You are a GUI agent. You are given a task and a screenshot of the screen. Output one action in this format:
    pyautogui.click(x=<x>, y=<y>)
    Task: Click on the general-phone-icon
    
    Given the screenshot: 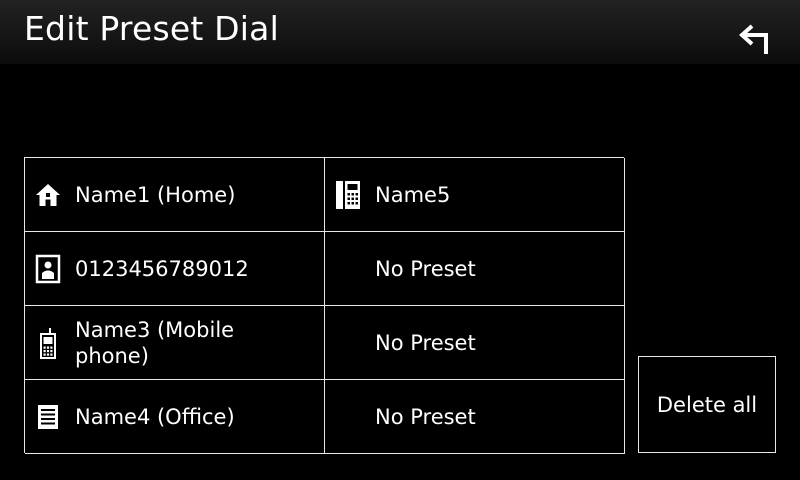 What is the action you would take?
    pyautogui.click(x=348, y=195)
    